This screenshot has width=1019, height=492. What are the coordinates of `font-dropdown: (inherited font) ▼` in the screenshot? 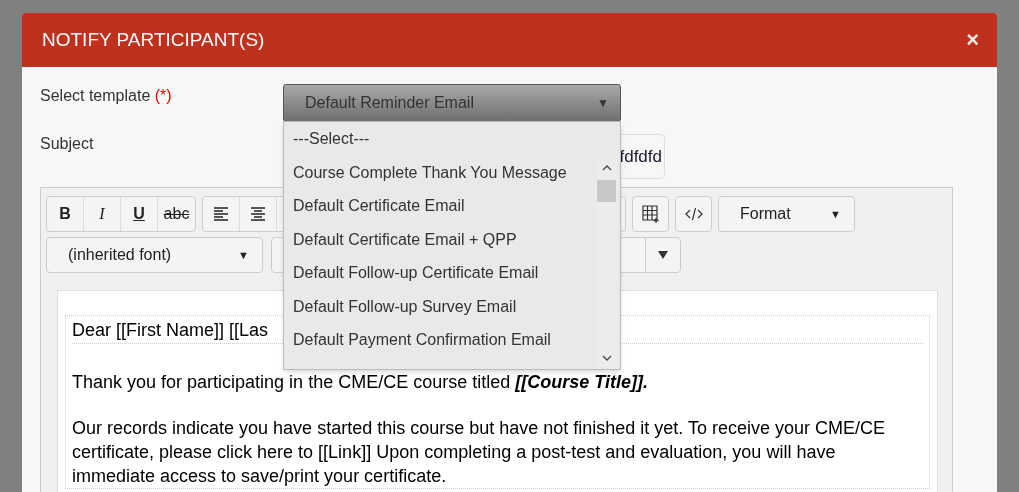 It's located at (154, 255).